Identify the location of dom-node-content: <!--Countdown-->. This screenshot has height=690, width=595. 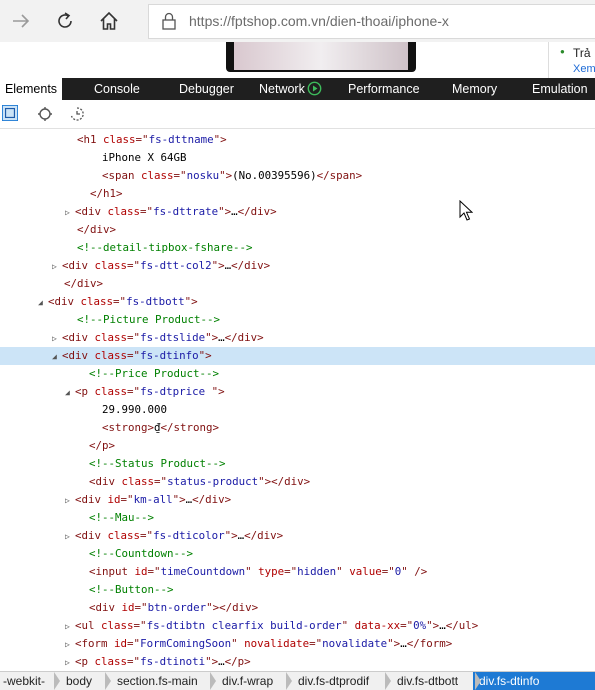
(141, 554).